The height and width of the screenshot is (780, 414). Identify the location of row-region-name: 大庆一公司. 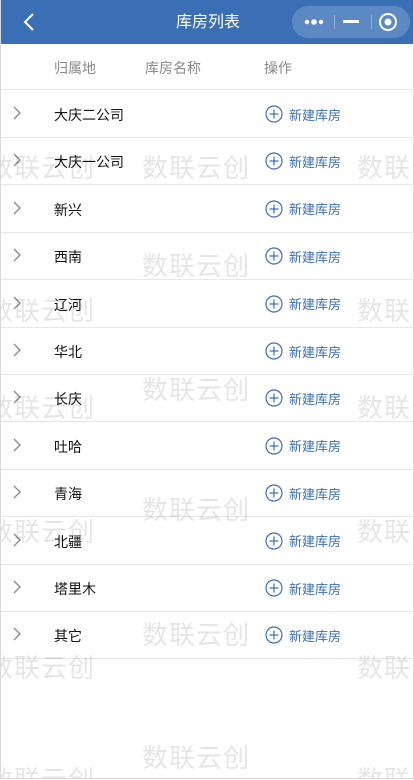
(89, 163).